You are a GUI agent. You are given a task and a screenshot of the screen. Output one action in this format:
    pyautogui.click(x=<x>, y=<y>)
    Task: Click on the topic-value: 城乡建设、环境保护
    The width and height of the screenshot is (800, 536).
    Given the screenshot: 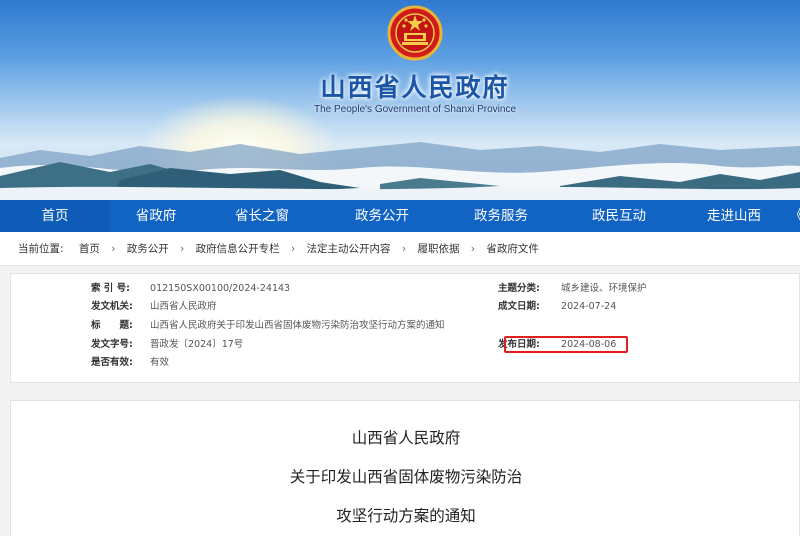 What is the action you would take?
    pyautogui.click(x=604, y=288)
    